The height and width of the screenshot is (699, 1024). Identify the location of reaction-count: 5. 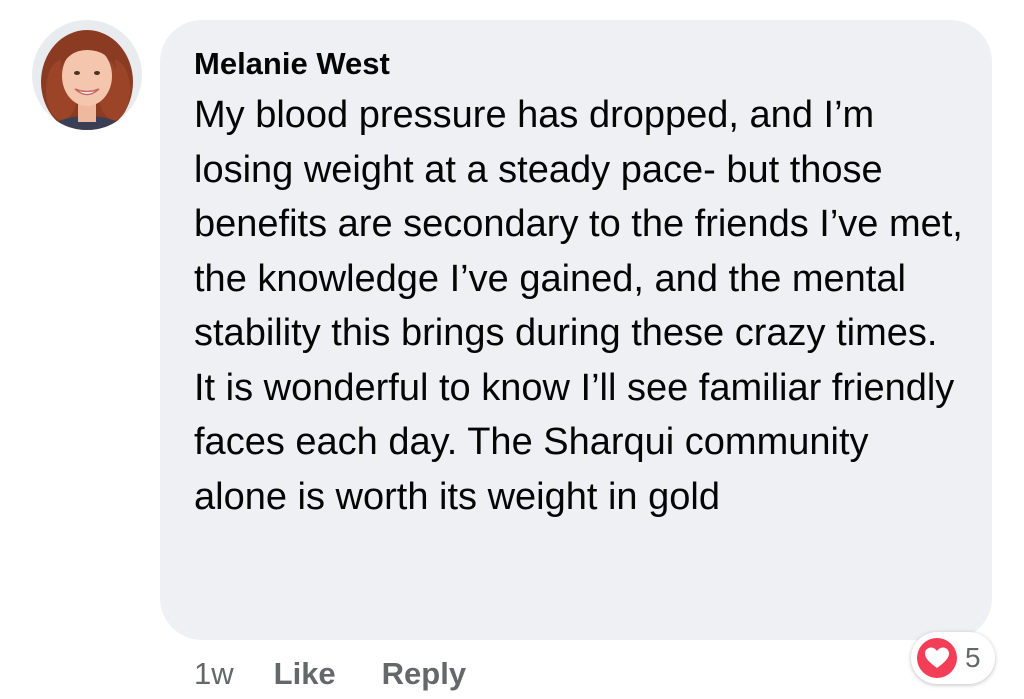
(973, 657).